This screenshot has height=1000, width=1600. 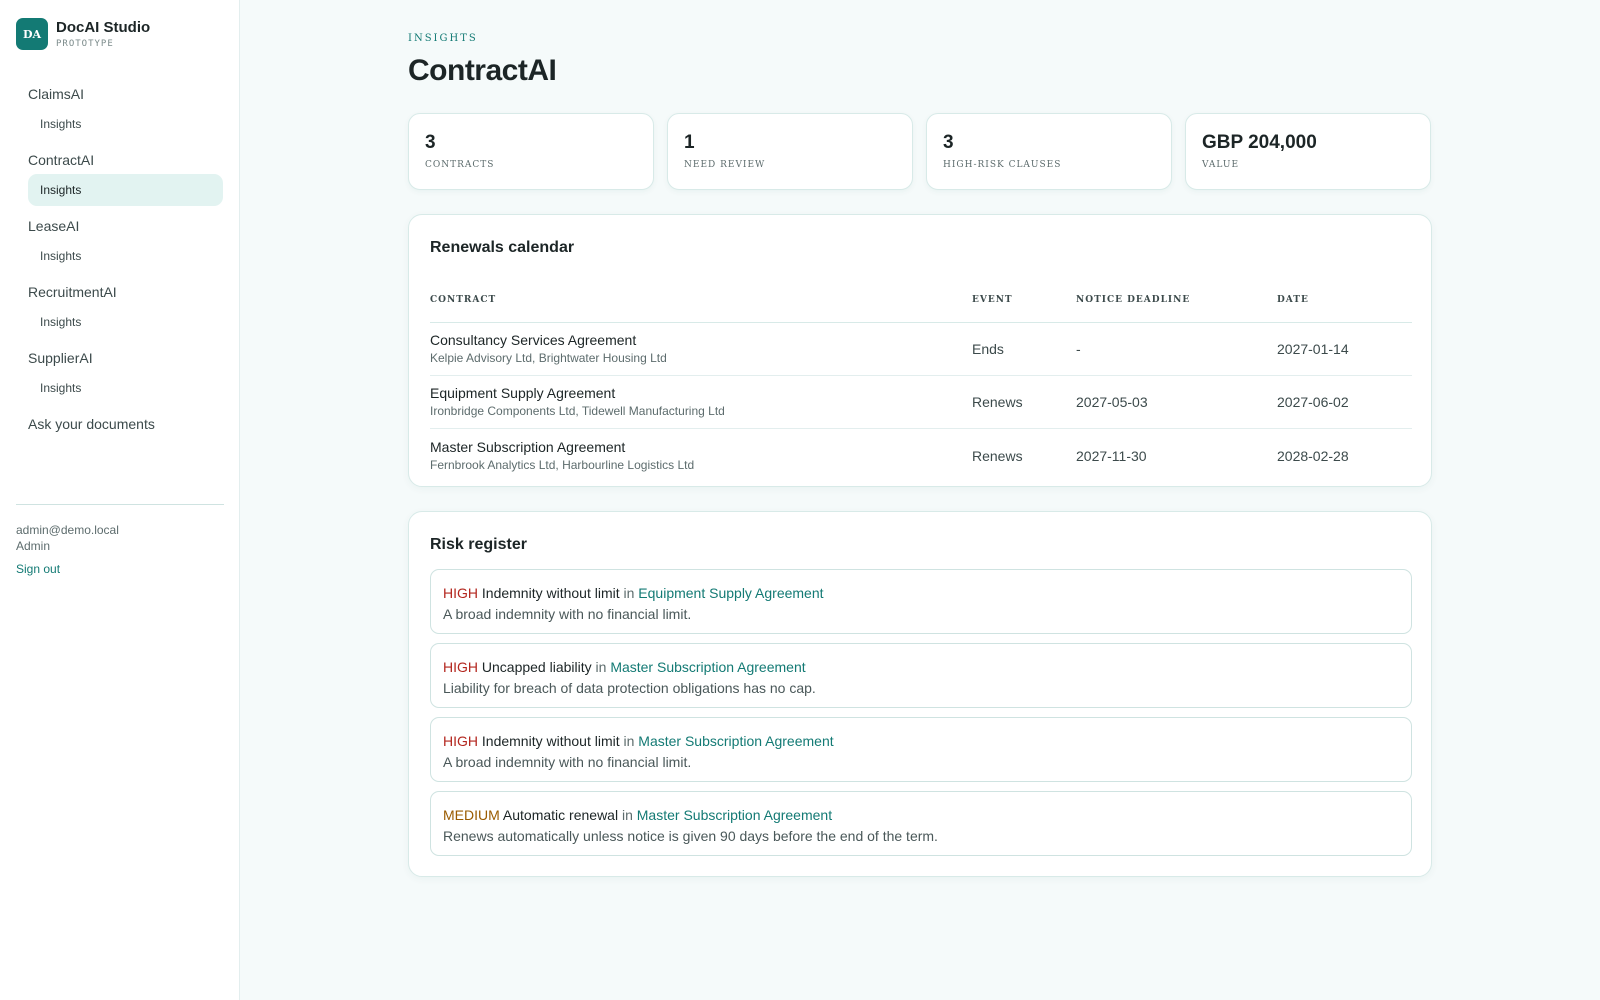 I want to click on user-role: Admin, so click(x=33, y=546).